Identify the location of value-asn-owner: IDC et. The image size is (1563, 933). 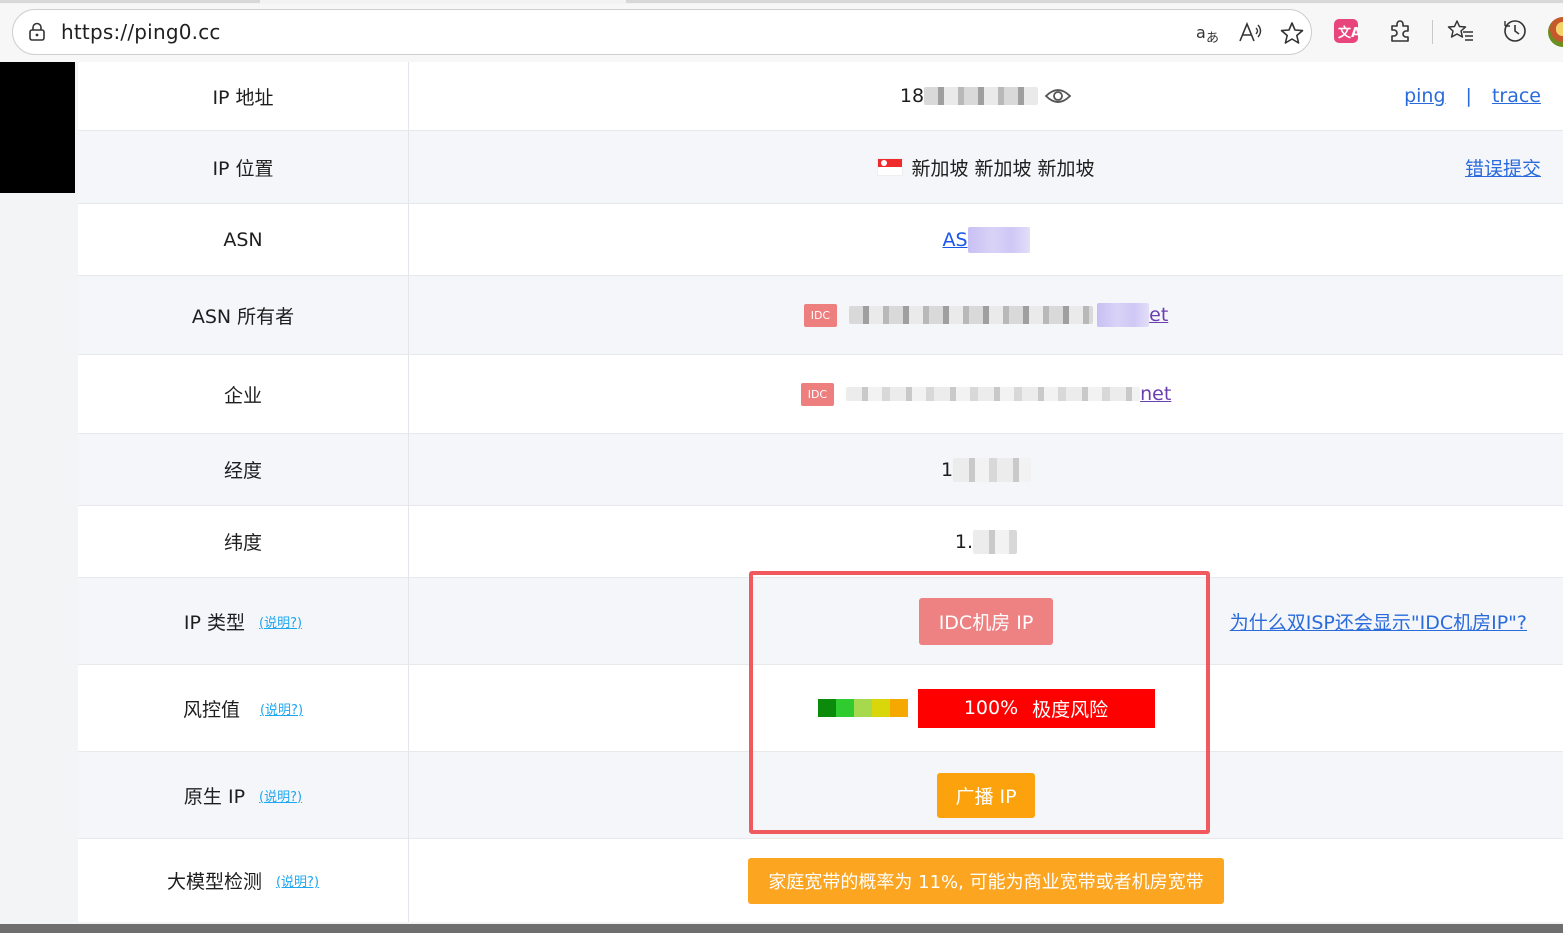
(986, 315).